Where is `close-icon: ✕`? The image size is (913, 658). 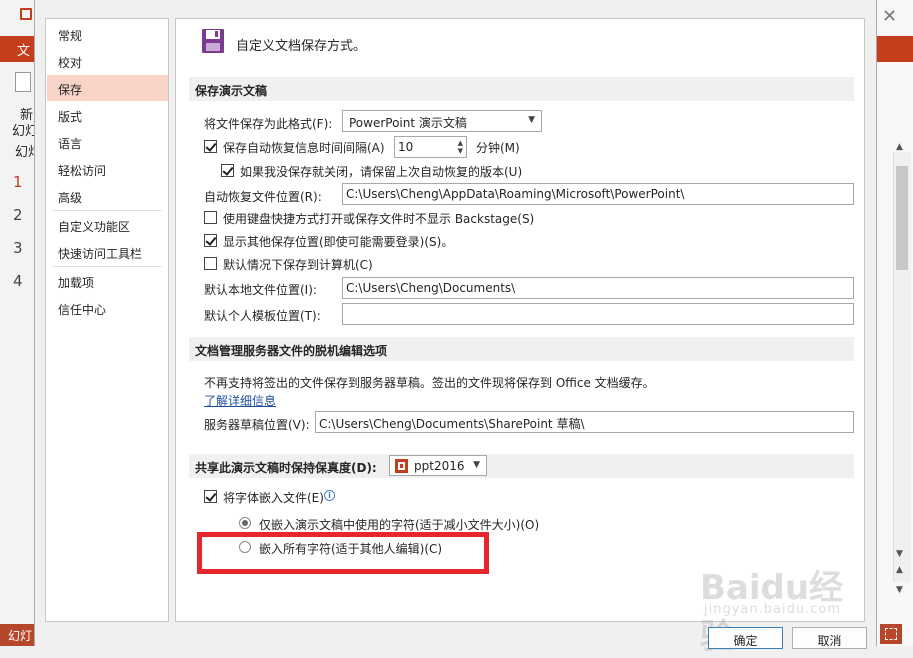
close-icon: ✕ is located at coordinates (889, 16).